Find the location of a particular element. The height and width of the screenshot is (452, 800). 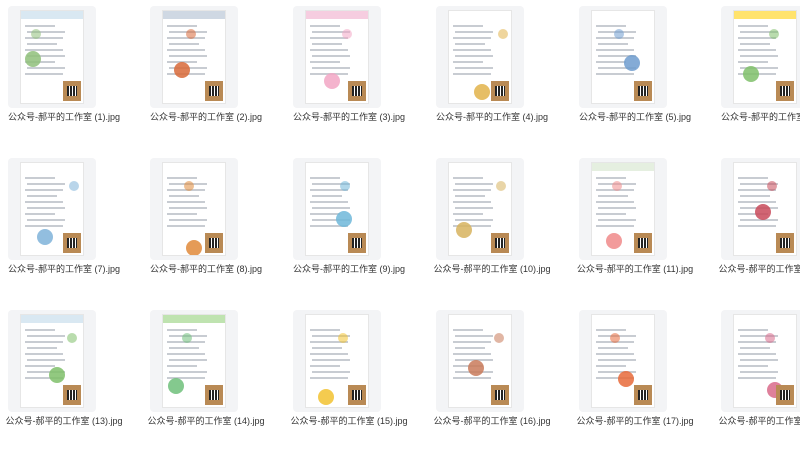

file-tile: 公众号-郝平的工作室 (5).jpg is located at coordinates (635, 75).